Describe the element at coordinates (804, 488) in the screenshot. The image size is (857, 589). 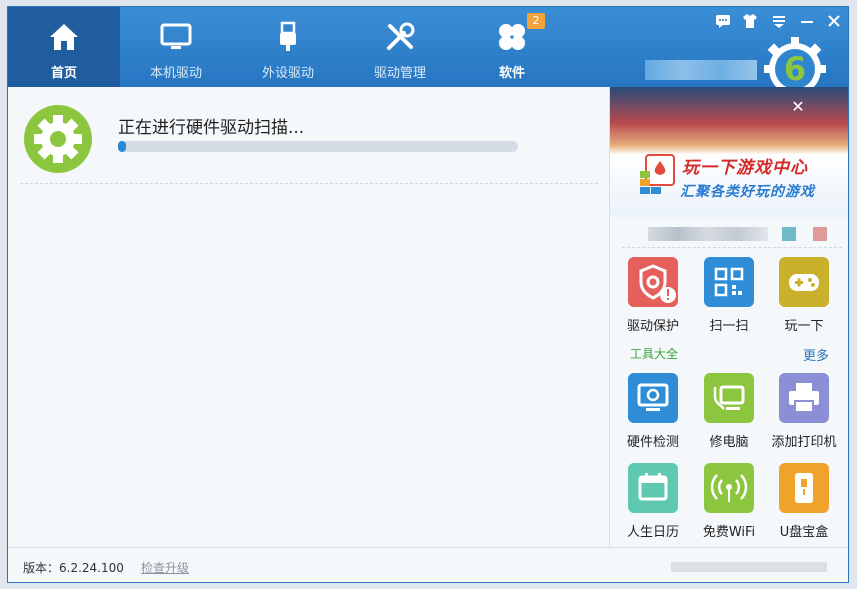
I see `usb-drive-icon` at that location.